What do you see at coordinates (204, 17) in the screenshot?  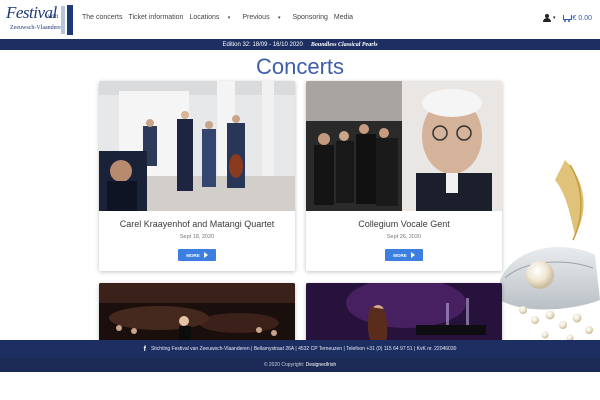 I see `nav-item-locations-label: Locations` at bounding box center [204, 17].